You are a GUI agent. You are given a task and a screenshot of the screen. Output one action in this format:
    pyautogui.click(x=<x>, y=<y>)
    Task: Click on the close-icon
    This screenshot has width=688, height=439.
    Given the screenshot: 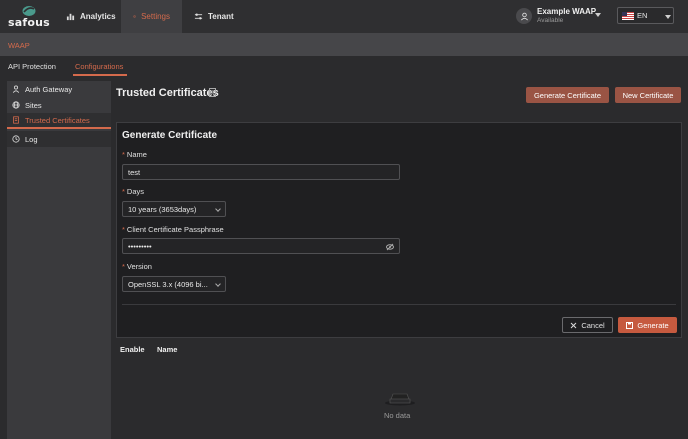 What is the action you would take?
    pyautogui.click(x=573, y=325)
    